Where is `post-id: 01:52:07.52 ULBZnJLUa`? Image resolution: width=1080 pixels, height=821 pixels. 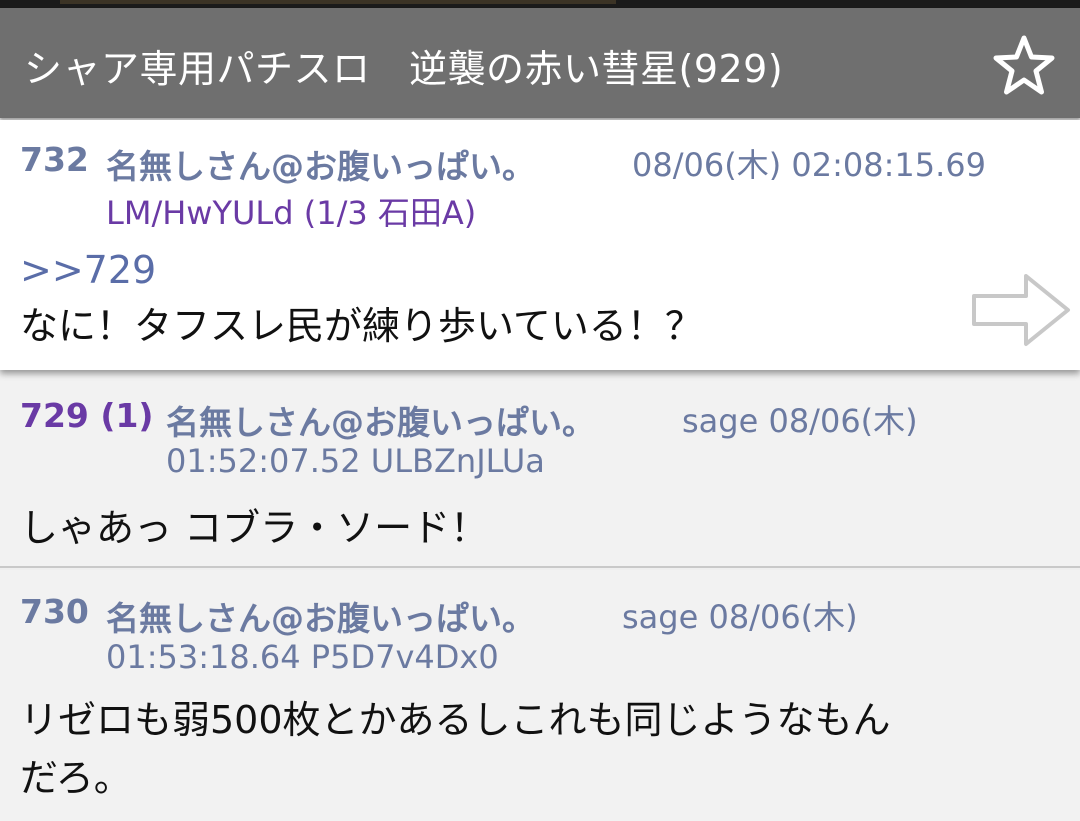
post-id: 01:52:07.52 ULBZnJLUa is located at coordinates (355, 461).